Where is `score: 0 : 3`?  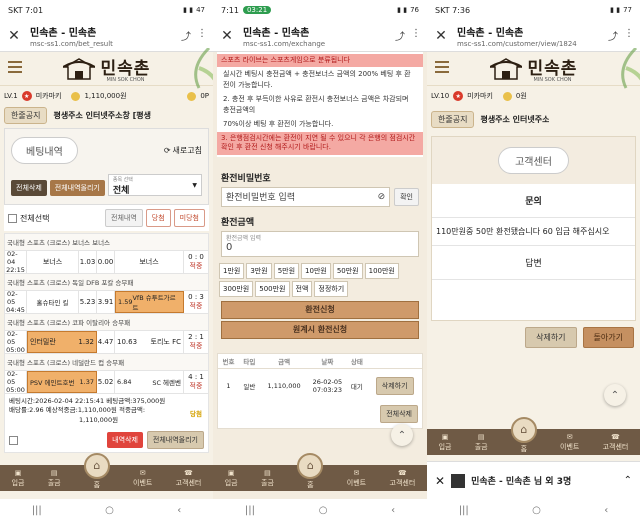
score: 0 : 3 is located at coordinates (196, 297).